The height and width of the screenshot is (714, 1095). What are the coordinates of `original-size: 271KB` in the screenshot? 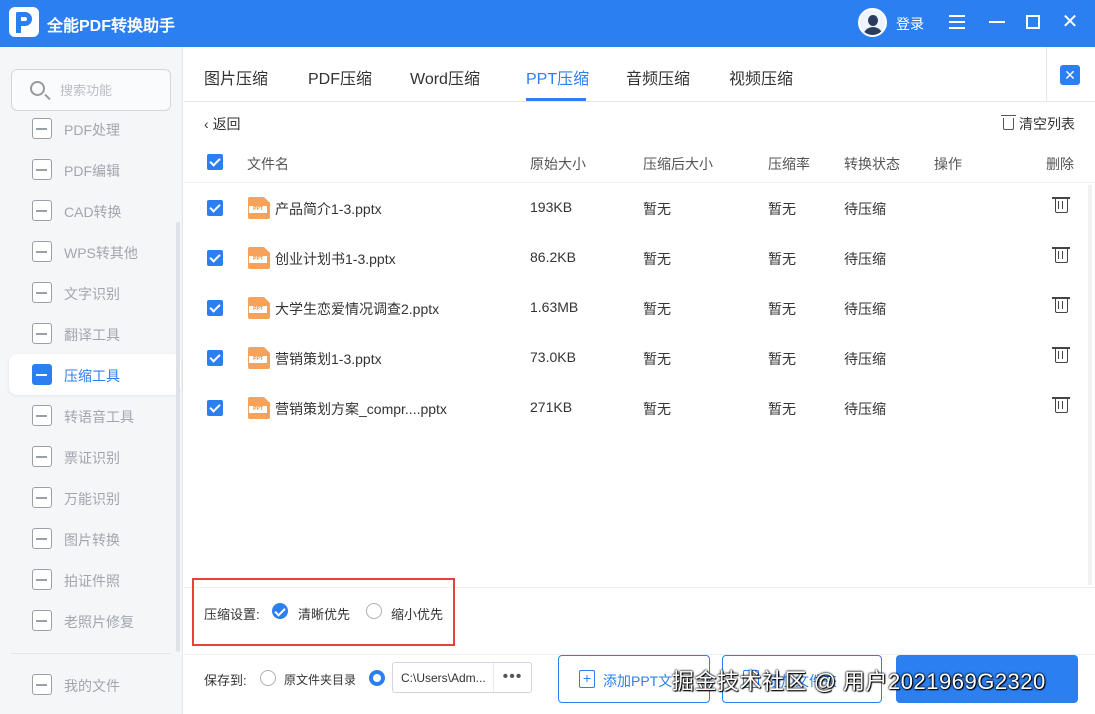 It's located at (551, 407).